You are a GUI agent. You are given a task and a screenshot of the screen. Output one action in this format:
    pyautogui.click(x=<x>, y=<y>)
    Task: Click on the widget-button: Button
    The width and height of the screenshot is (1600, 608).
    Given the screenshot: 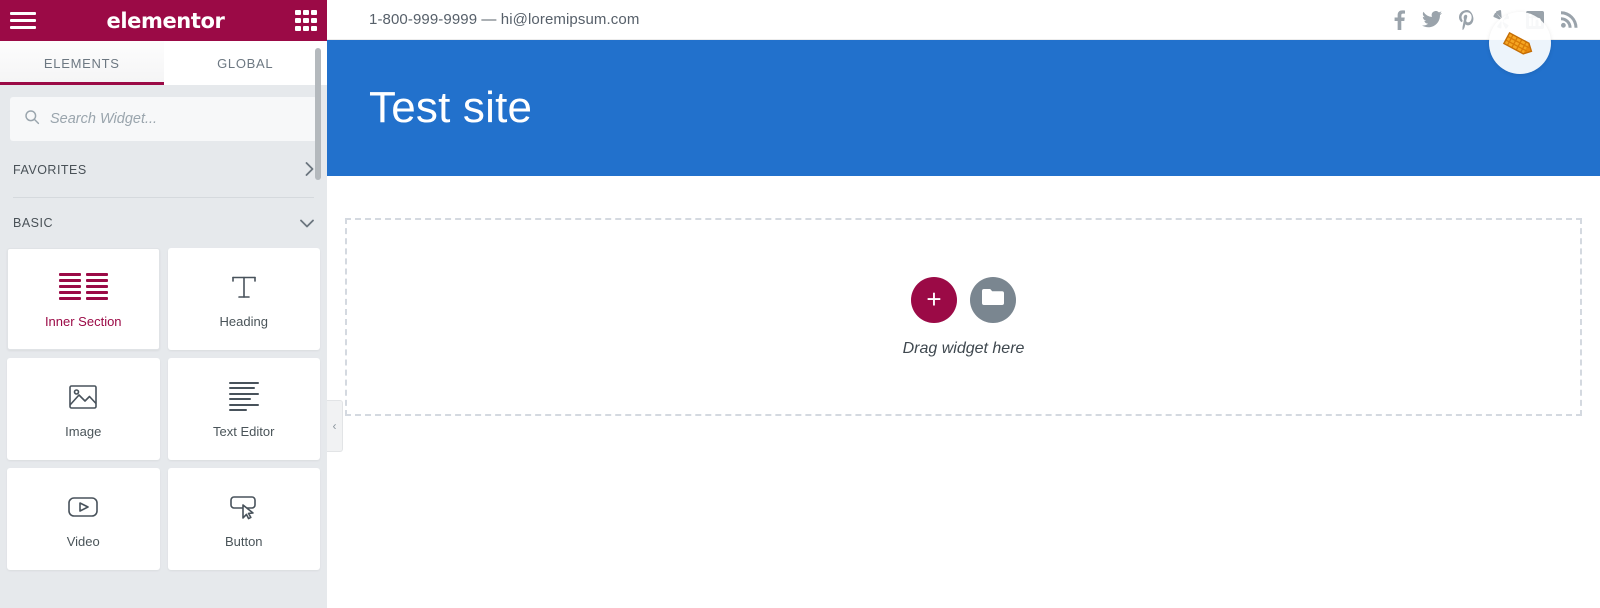 What is the action you would take?
    pyautogui.click(x=243, y=519)
    